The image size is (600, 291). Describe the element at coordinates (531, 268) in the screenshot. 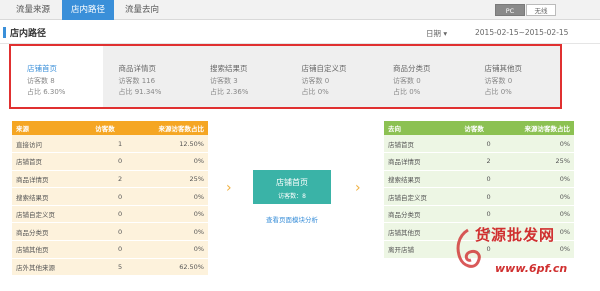

I see `watermark-url: www.6pf.cn` at that location.